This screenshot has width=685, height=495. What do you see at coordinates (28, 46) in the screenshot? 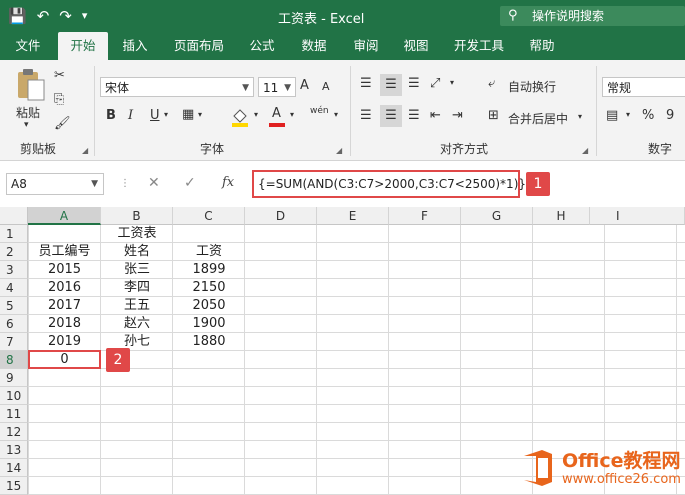
I see `tab-file: 文件` at bounding box center [28, 46].